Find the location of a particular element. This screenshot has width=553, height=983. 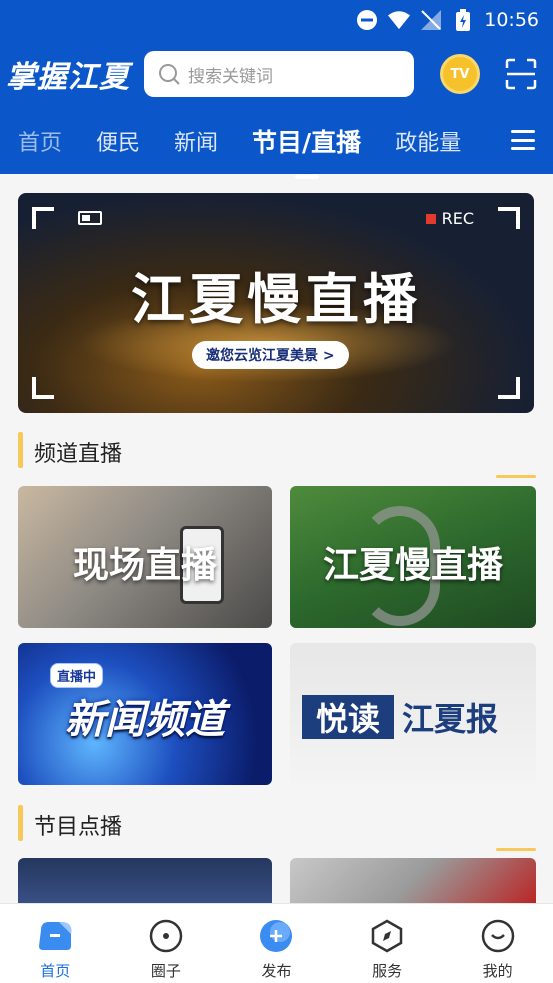

home-icon is located at coordinates (55, 936).